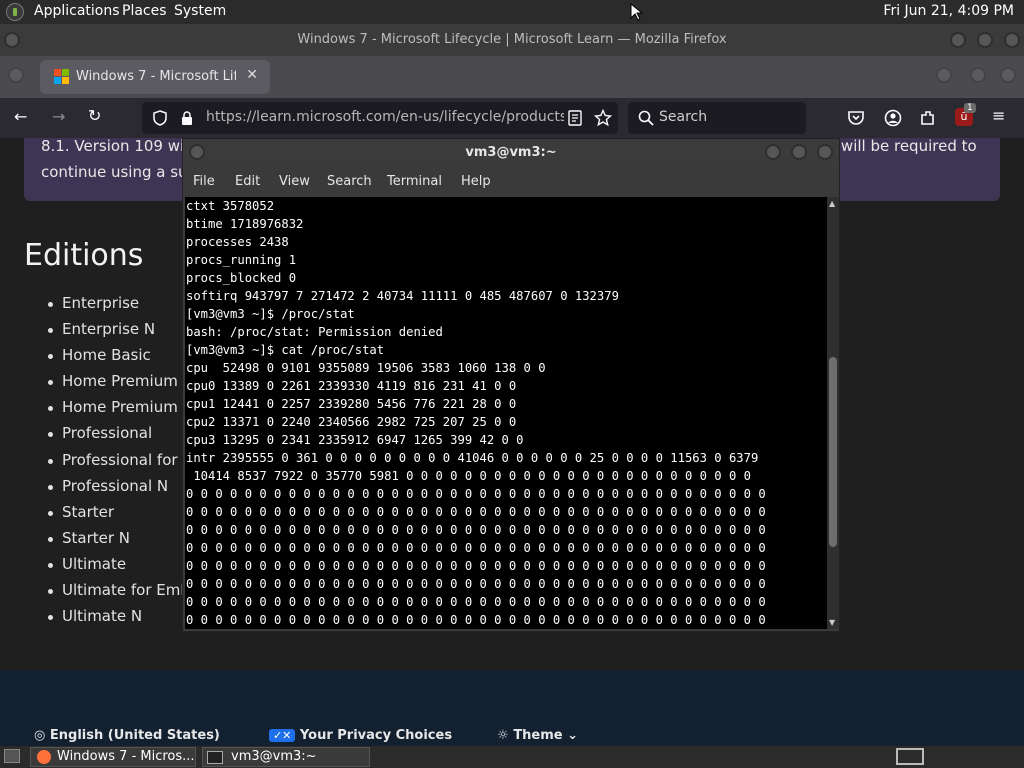  I want to click on pocket-icon, so click(856, 118).